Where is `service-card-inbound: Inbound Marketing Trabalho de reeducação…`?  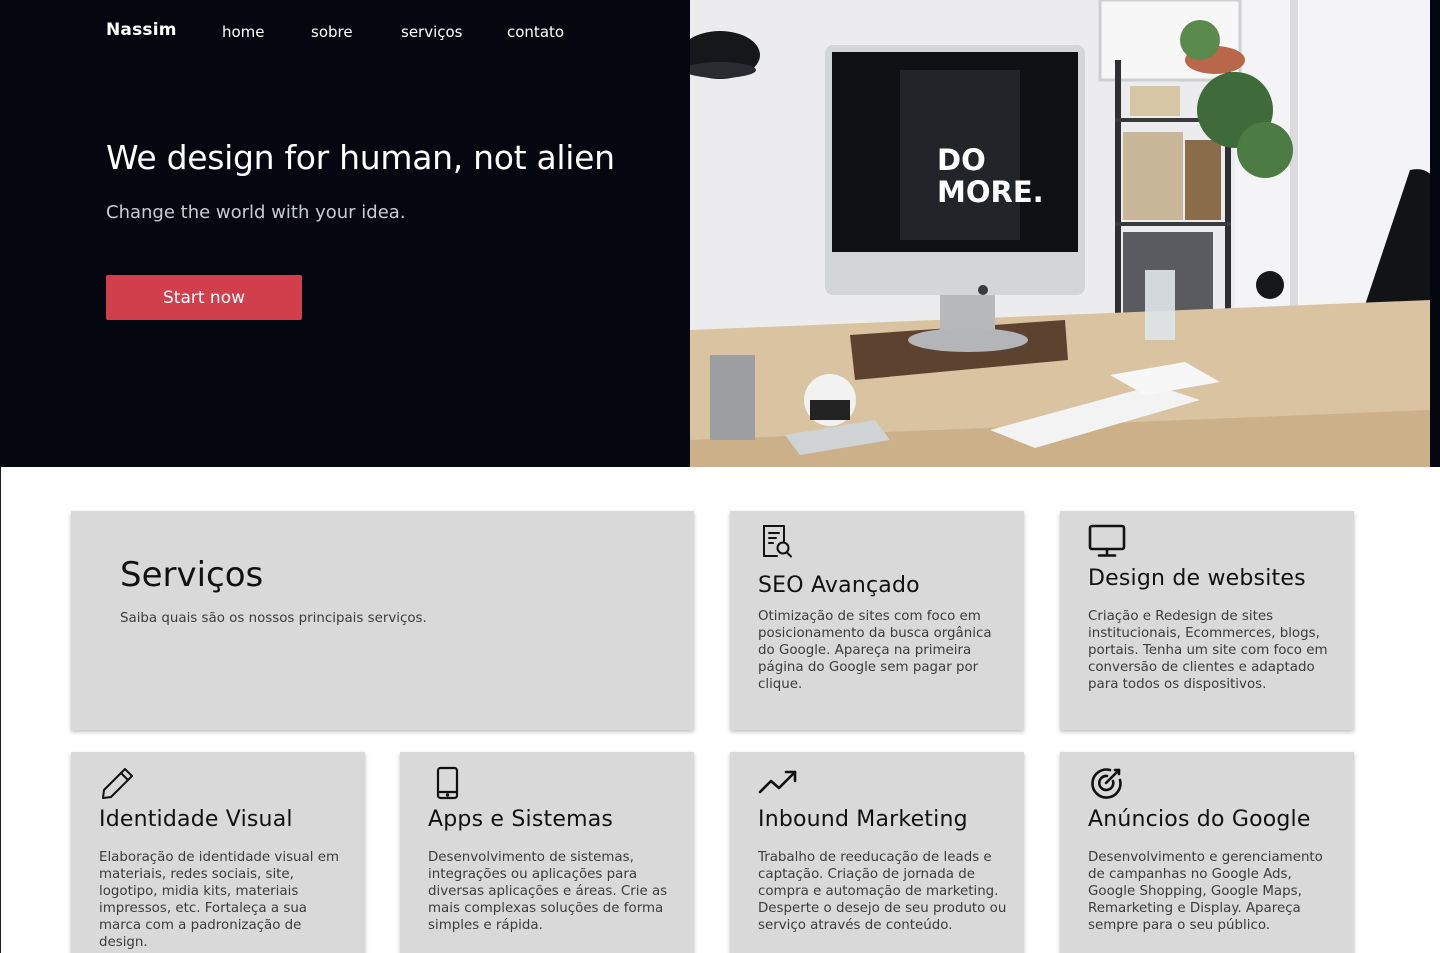 service-card-inbound: Inbound Marketing Trabalho de reeducação… is located at coordinates (877, 852).